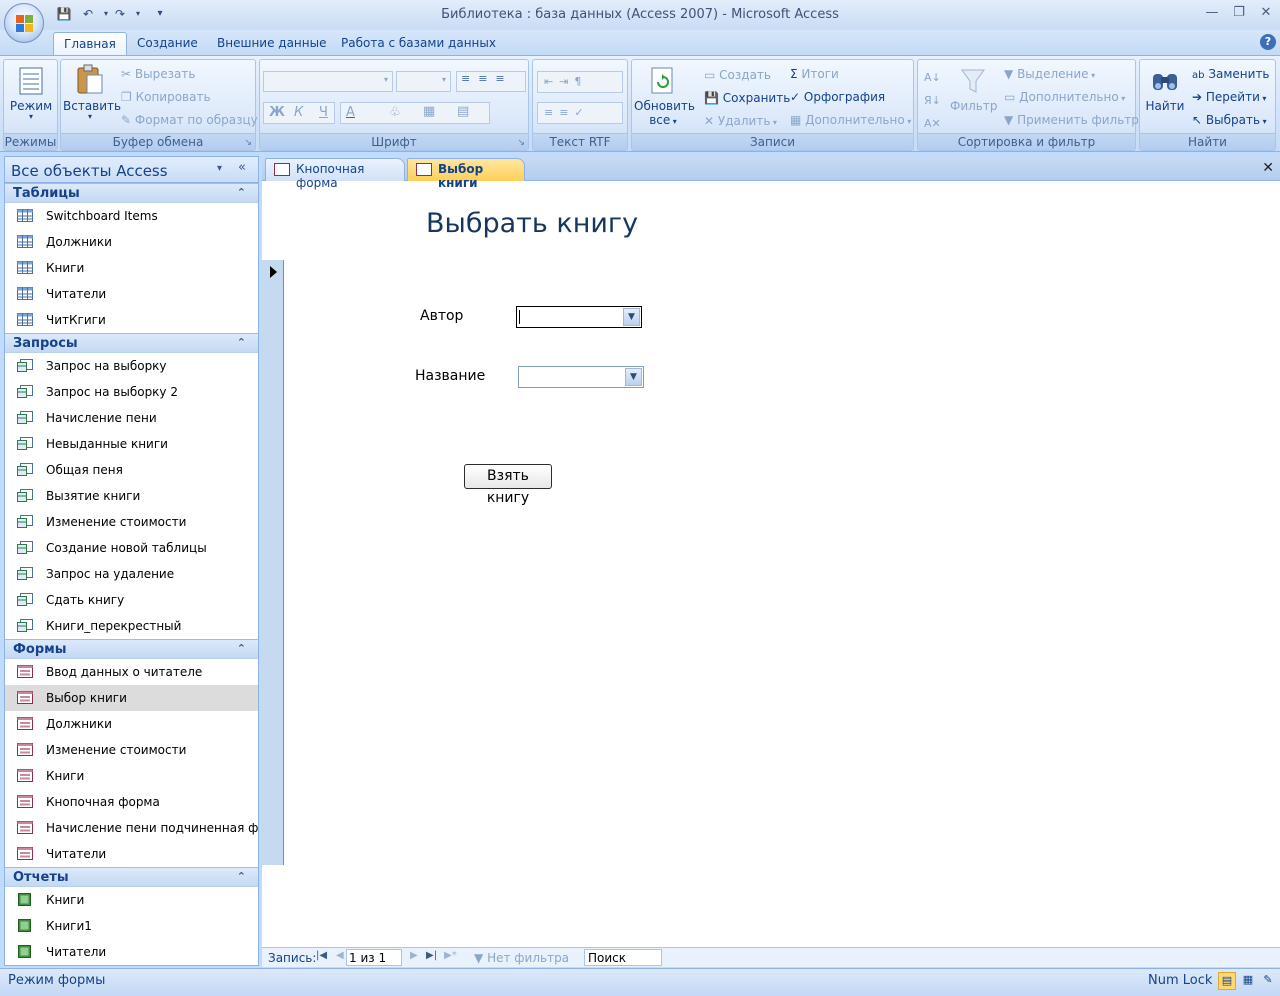 This screenshot has width=1280, height=996. I want to click on nav-item: Создание новой таблицы, so click(131, 548).